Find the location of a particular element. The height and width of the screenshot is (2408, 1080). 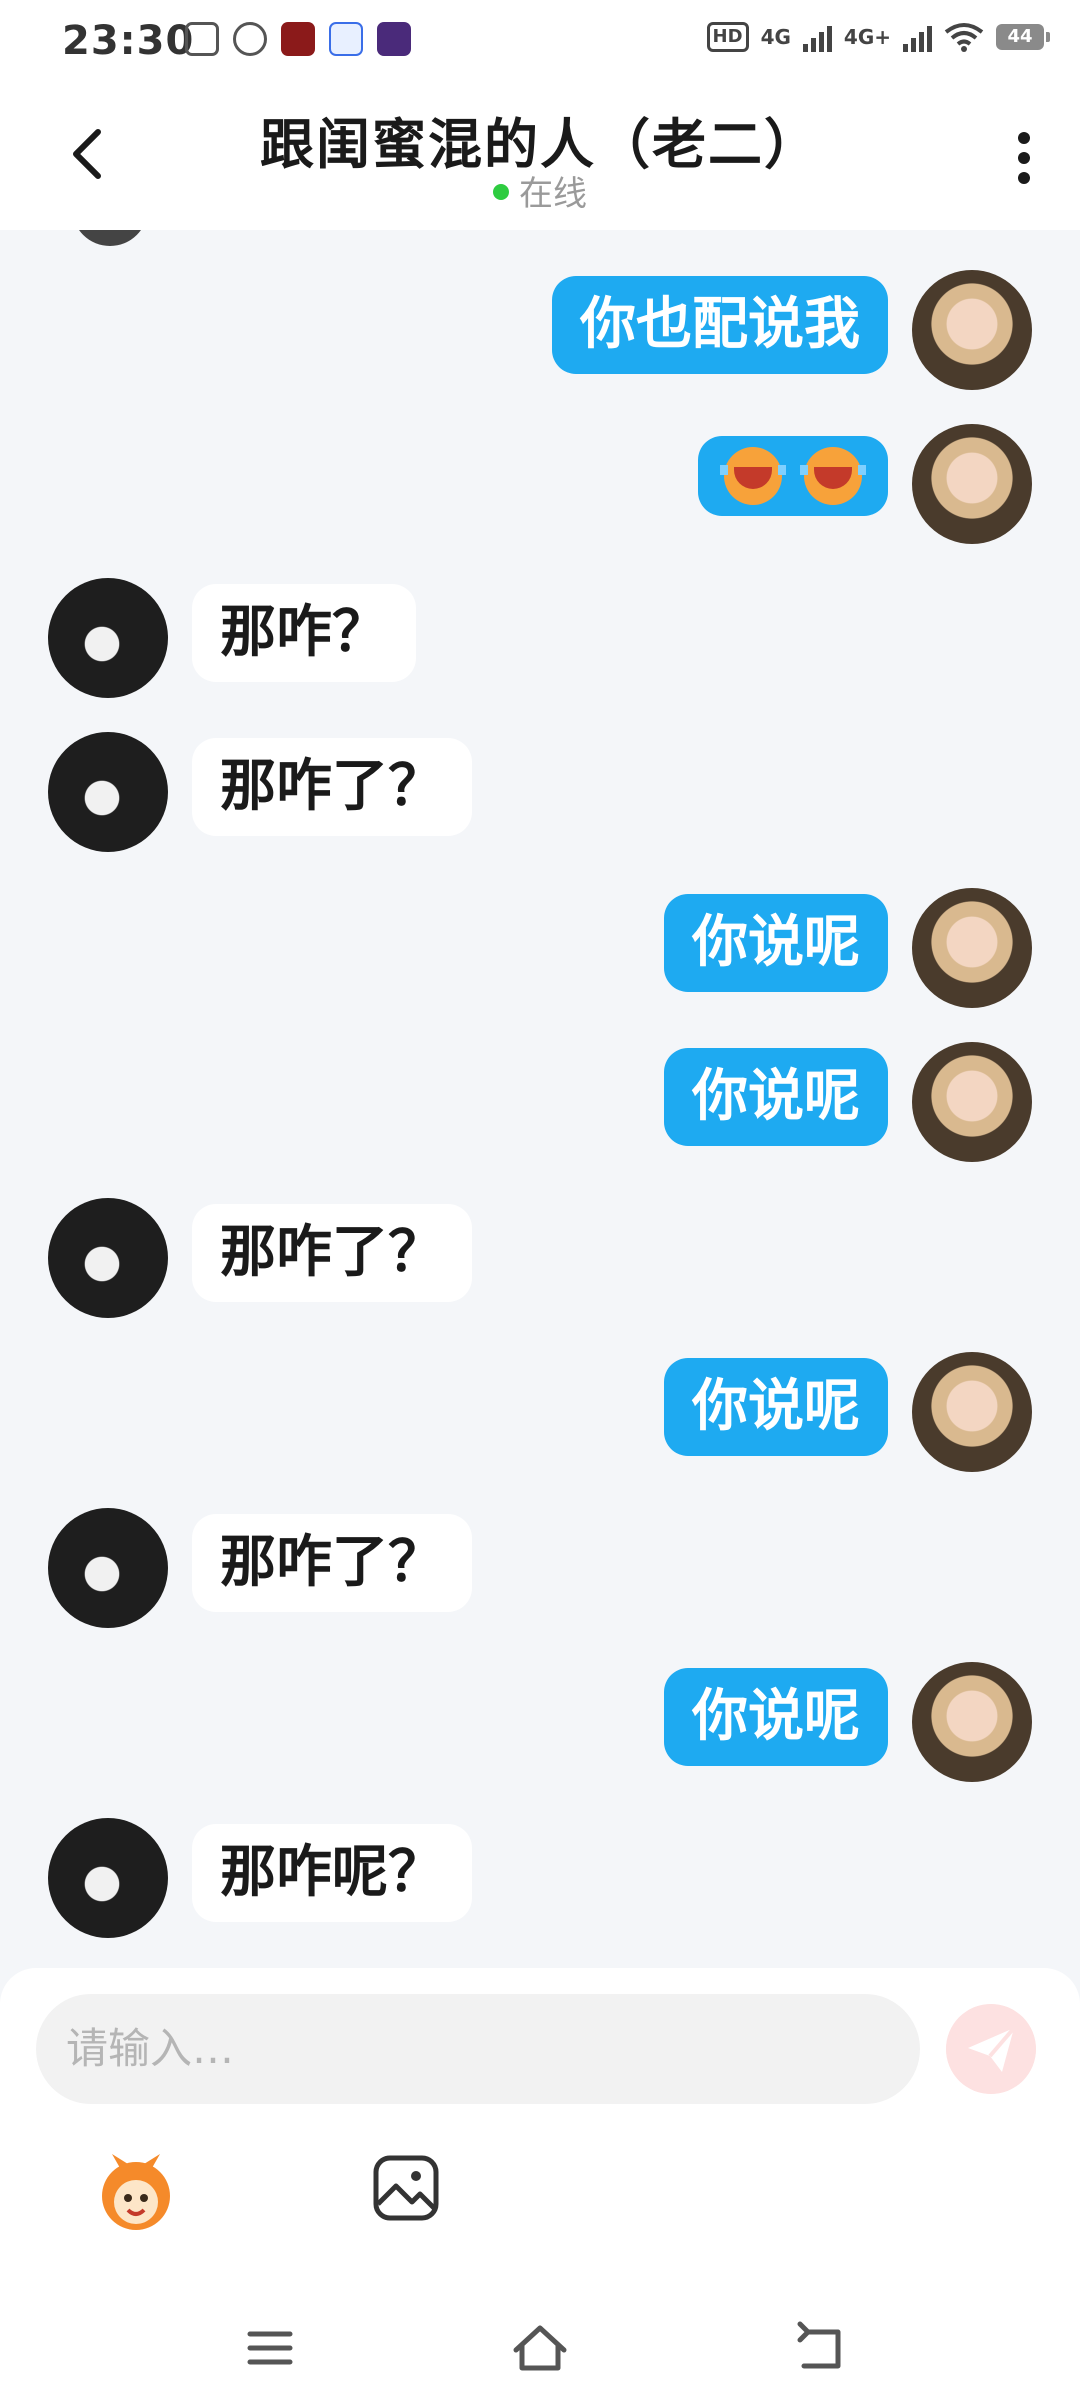

system-status-icons: HD 4G 4G+ 44 is located at coordinates (878, 37).